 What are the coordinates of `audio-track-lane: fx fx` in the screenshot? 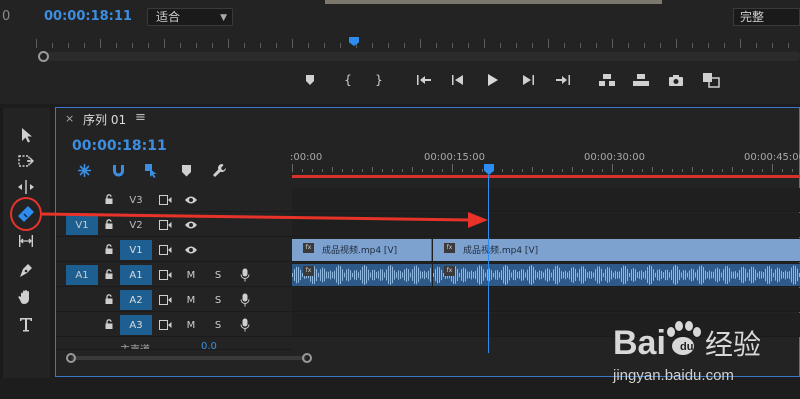 It's located at (546, 275).